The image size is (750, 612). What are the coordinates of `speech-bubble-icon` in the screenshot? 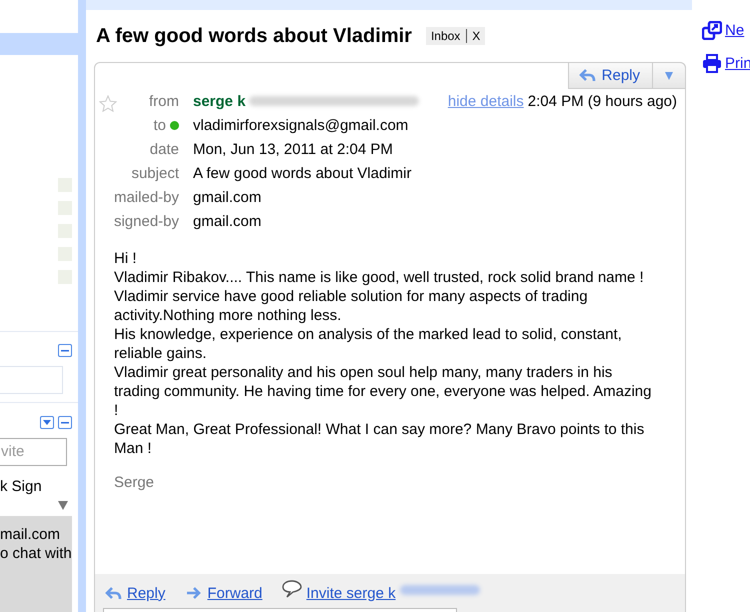 It's located at (292, 588).